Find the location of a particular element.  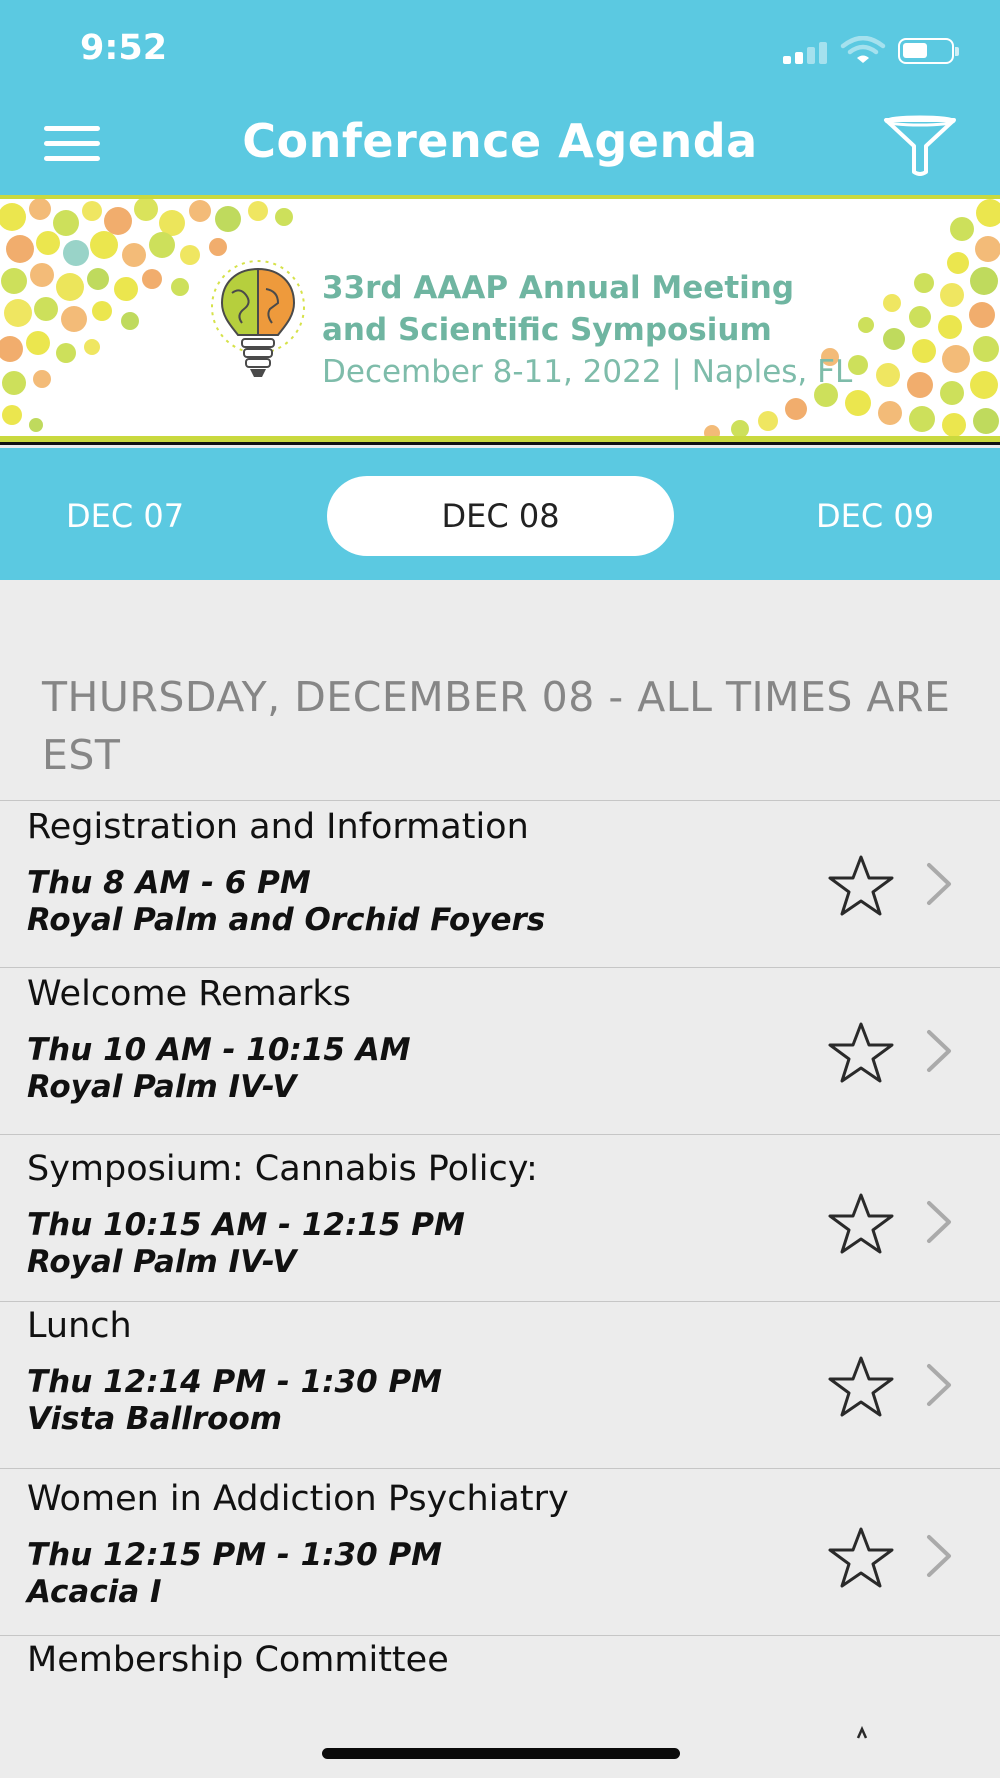

date-selector: DEC 07 DEC 08 DEC 09 is located at coordinates (500, 514).